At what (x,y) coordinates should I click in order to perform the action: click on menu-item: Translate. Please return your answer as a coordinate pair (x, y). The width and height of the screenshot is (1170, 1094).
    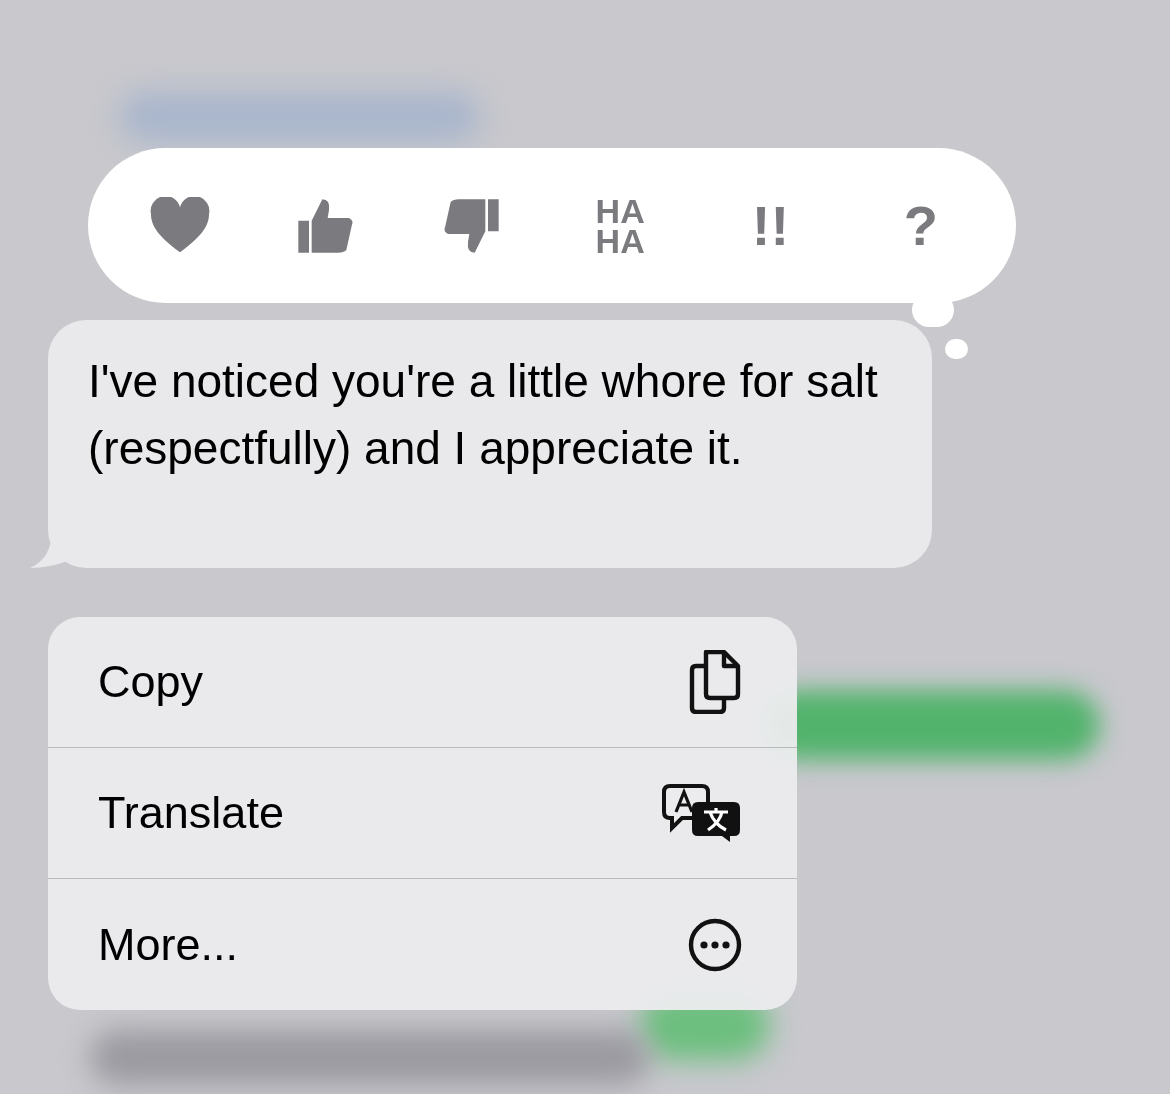
    Looking at the image, I should click on (422, 813).